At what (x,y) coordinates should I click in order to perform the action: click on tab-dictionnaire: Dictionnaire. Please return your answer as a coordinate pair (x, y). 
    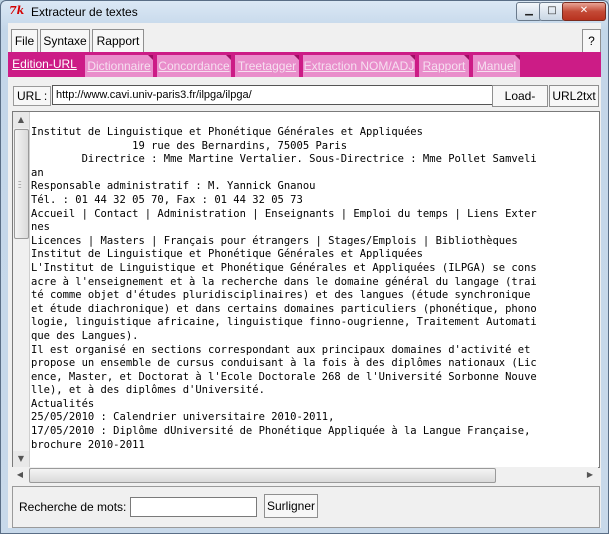
    Looking at the image, I should click on (119, 66).